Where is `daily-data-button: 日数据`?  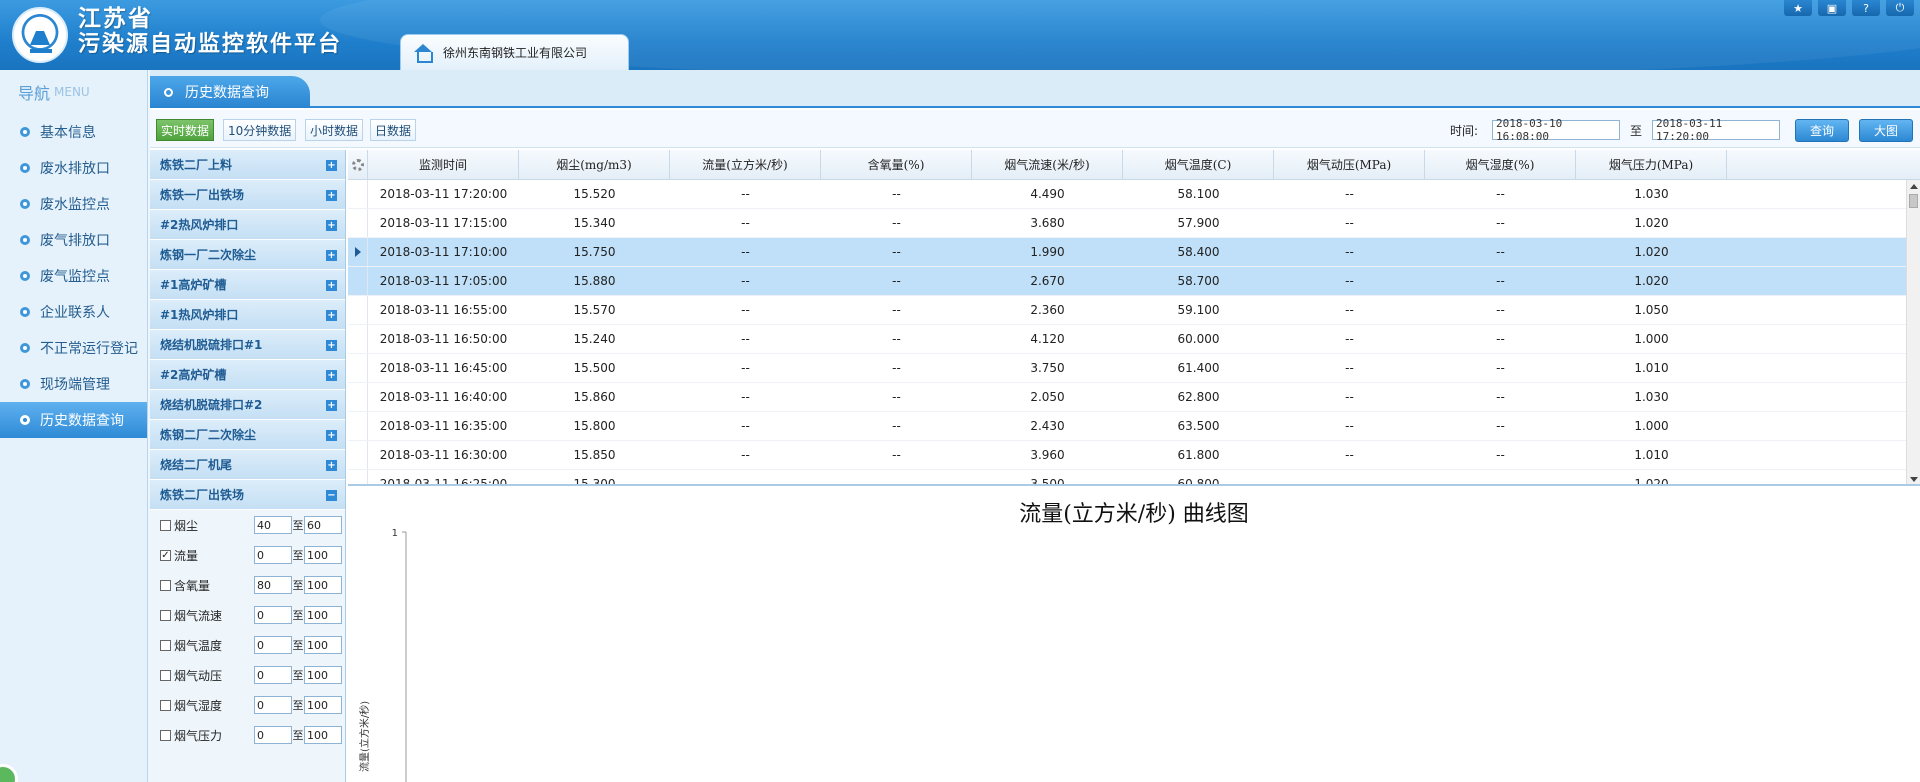 daily-data-button: 日数据 is located at coordinates (393, 130).